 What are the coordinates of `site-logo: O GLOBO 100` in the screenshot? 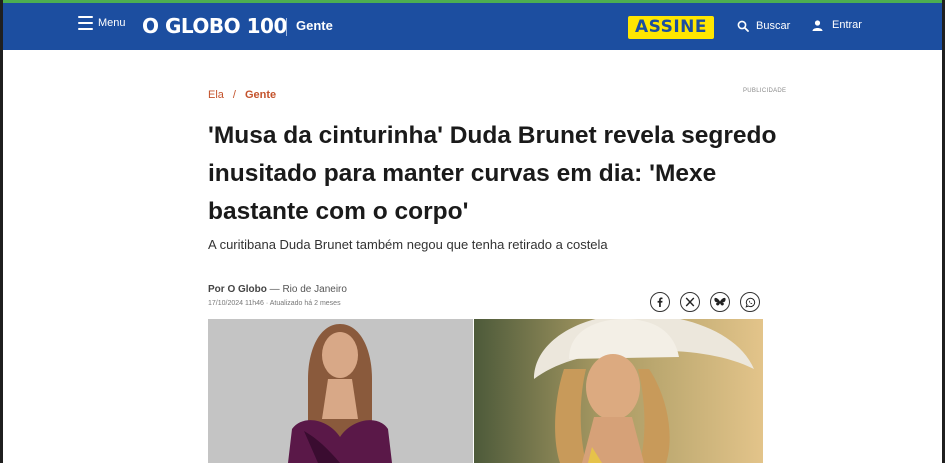 It's located at (214, 26).